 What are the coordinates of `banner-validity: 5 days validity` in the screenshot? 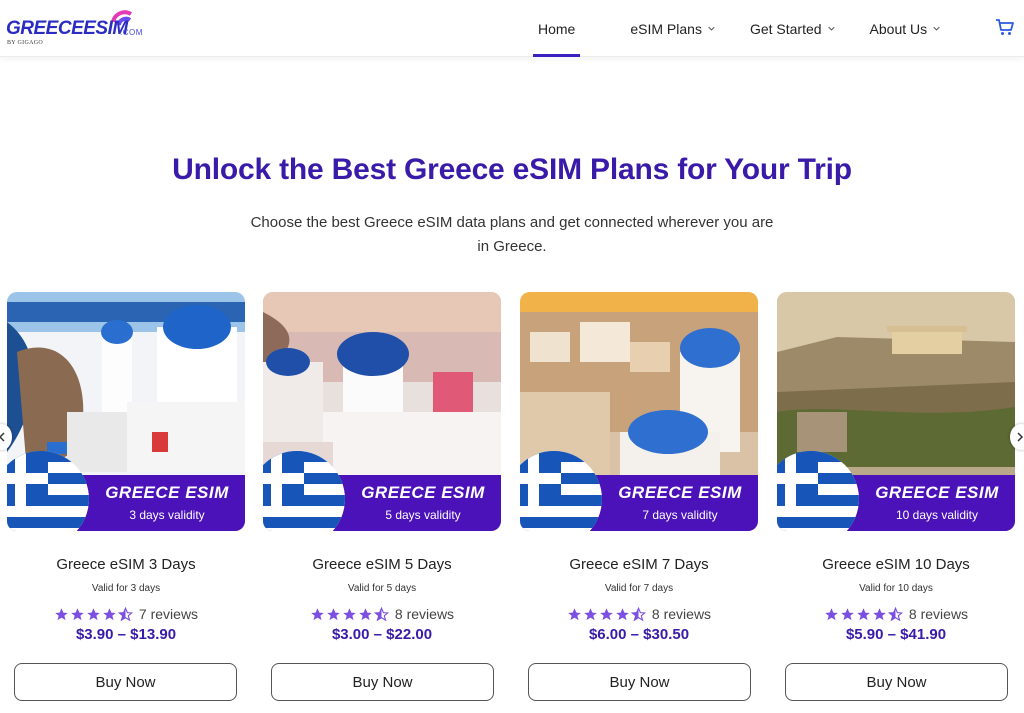 It's located at (423, 515).